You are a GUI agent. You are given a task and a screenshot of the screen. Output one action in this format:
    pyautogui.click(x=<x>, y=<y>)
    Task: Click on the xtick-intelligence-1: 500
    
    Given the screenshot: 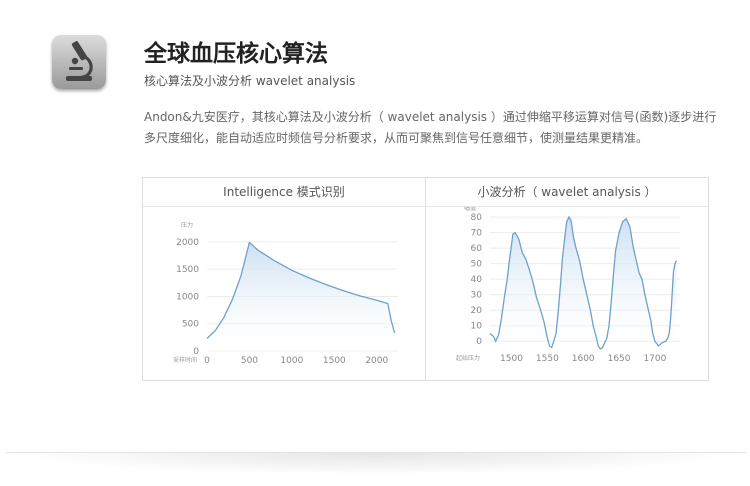 What is the action you would take?
    pyautogui.click(x=249, y=361)
    